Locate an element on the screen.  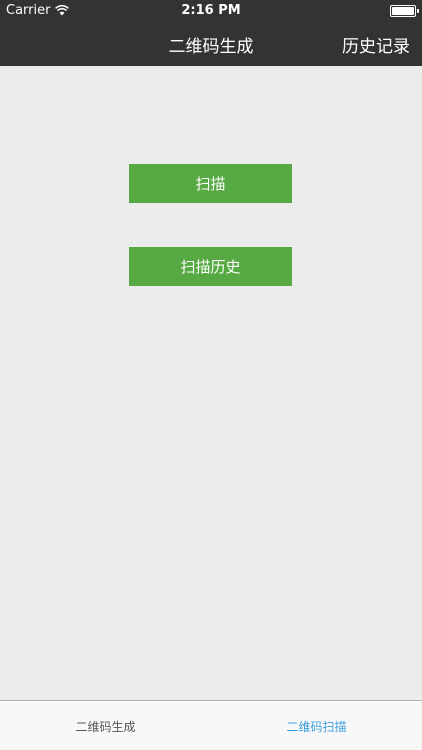
tab-bar: 二维码生成 二维码扫描 is located at coordinates (211, 725).